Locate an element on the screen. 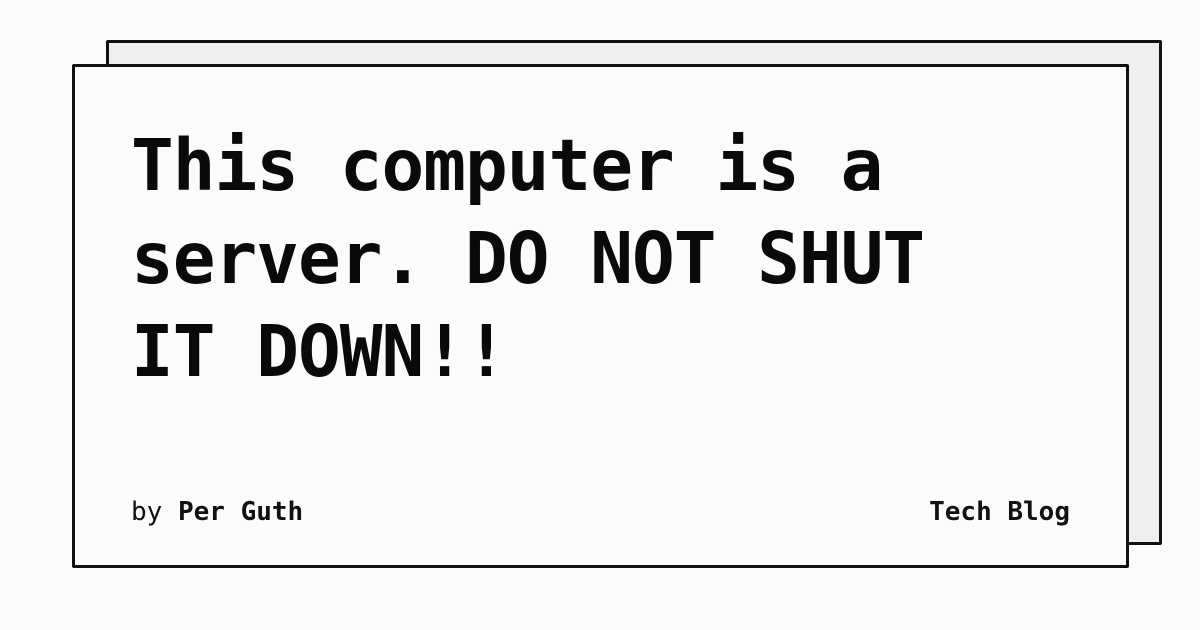 The height and width of the screenshot is (630, 1200). author-name: Per Guth is located at coordinates (240, 512).